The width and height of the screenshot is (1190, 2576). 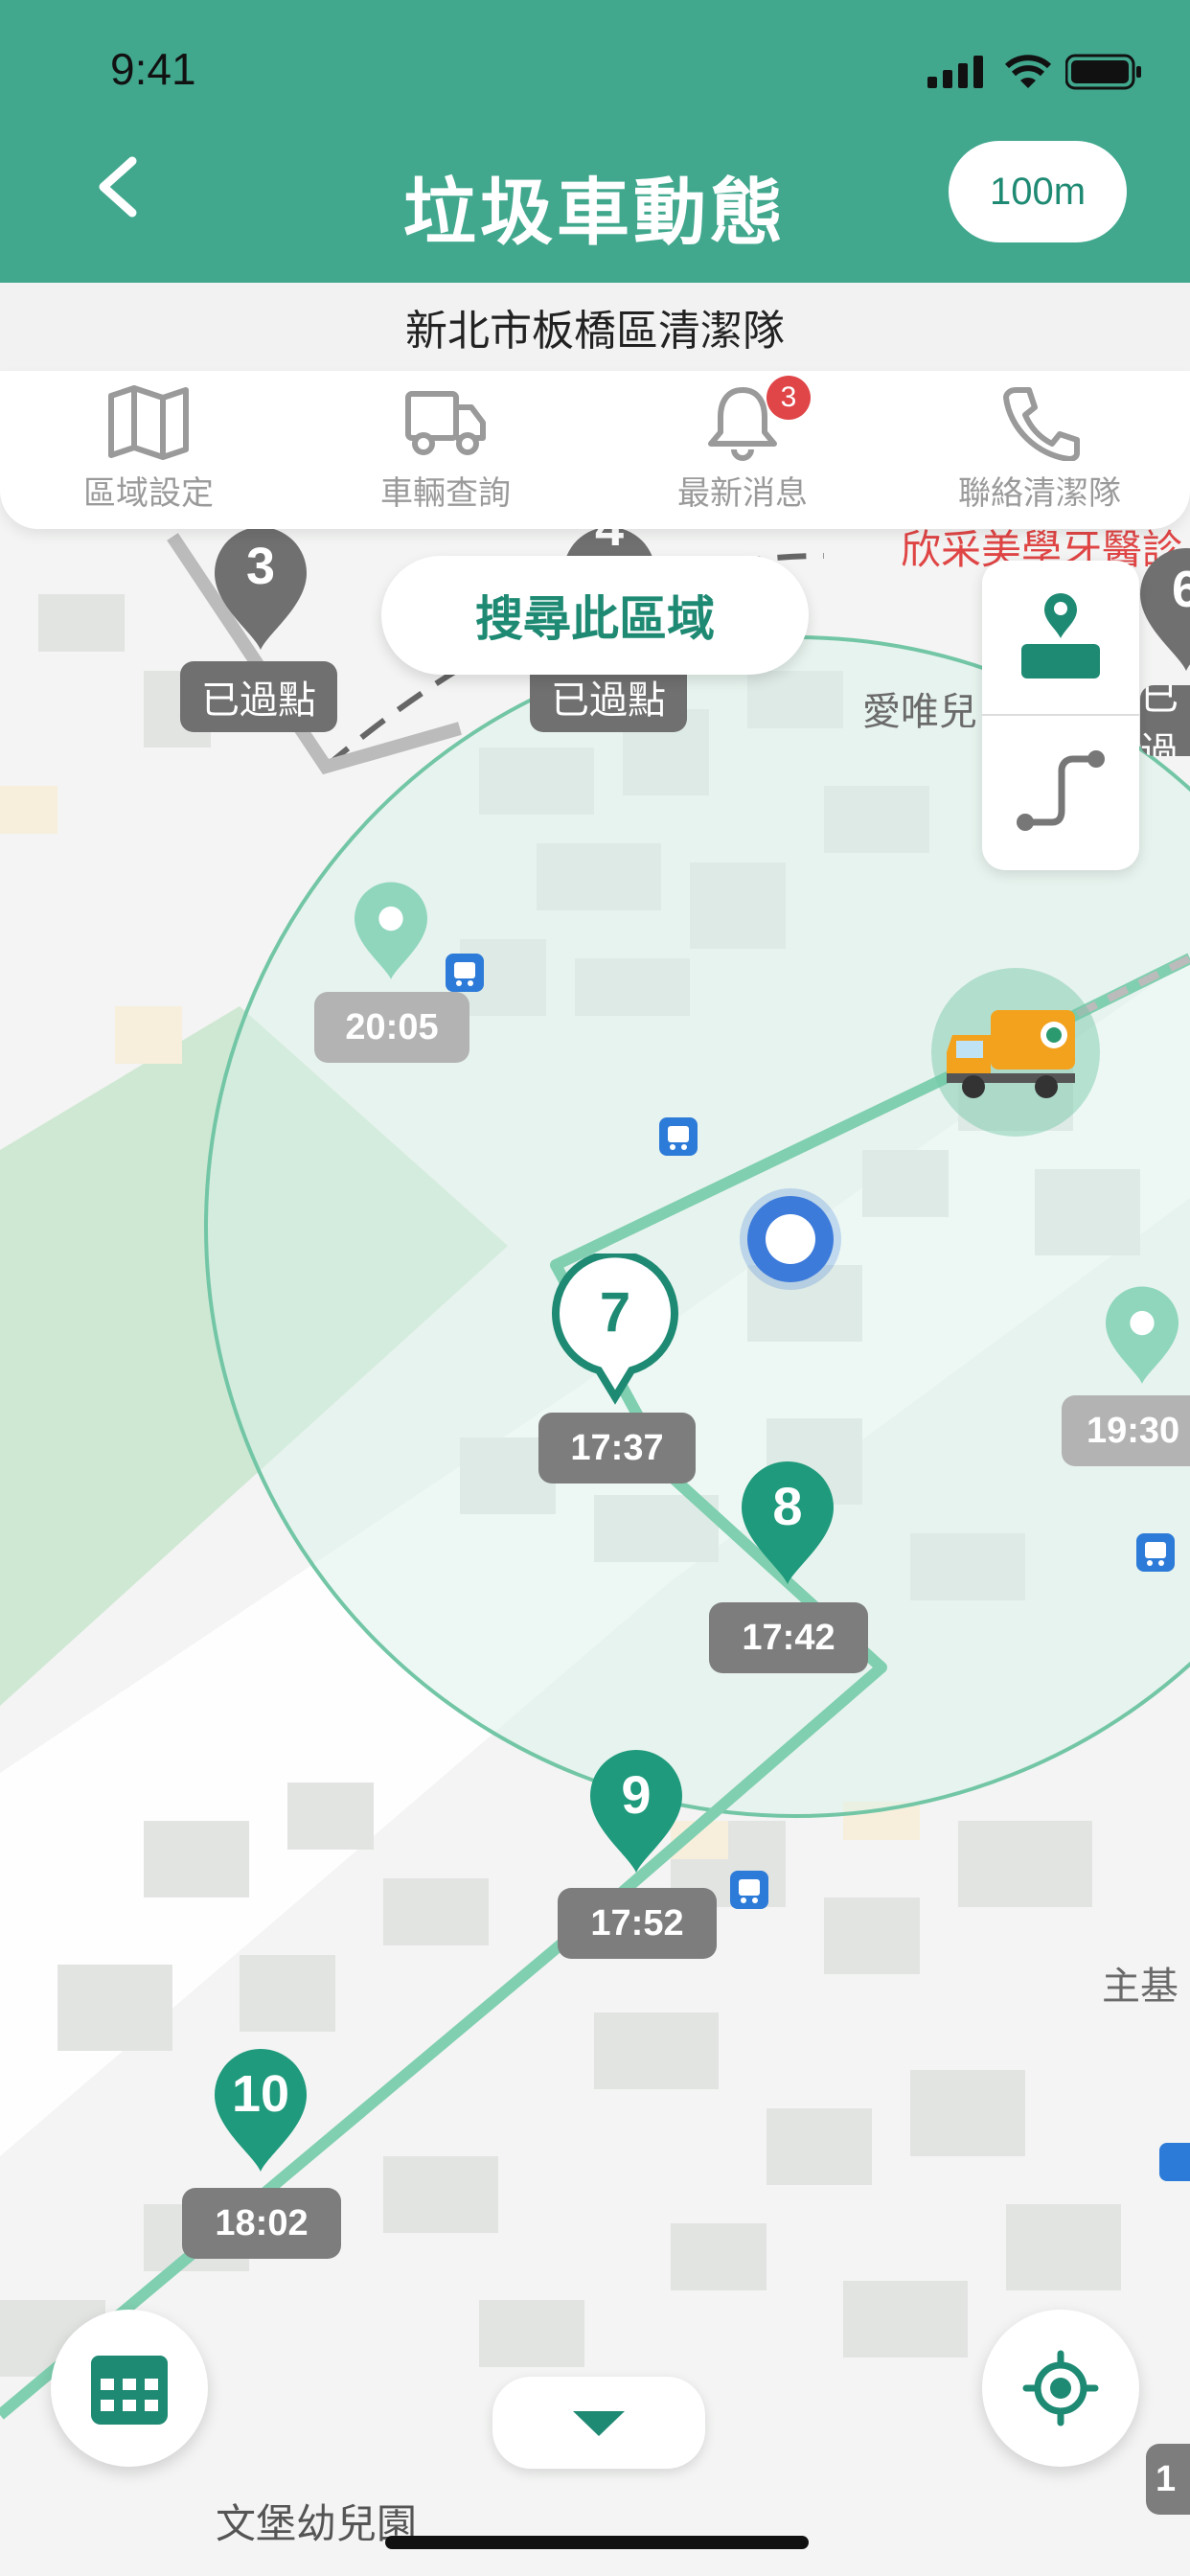 I want to click on district-subtitle: 新北市板橋區清潔隊, so click(x=595, y=327).